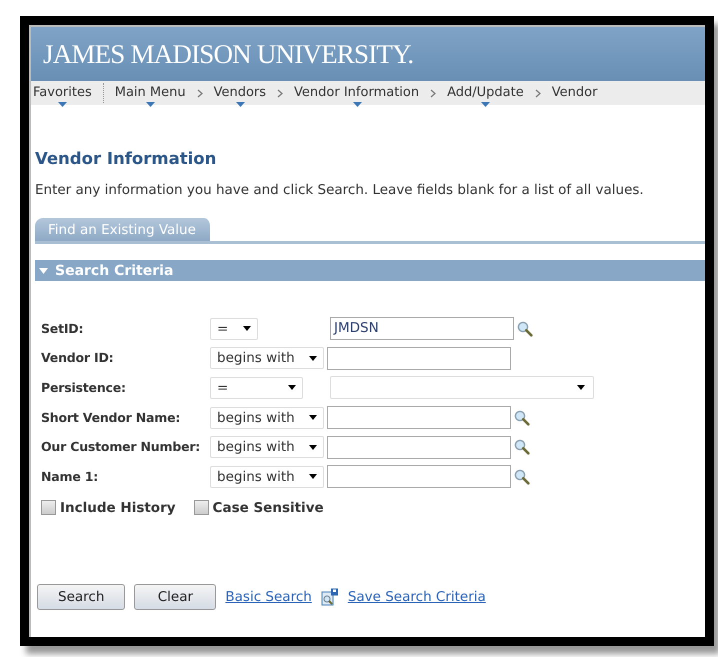 This screenshot has height=657, width=718. Describe the element at coordinates (340, 190) in the screenshot. I see `instructions-text: Enter any information you have and click Search. Leave fields blank for a list of all values.` at that location.